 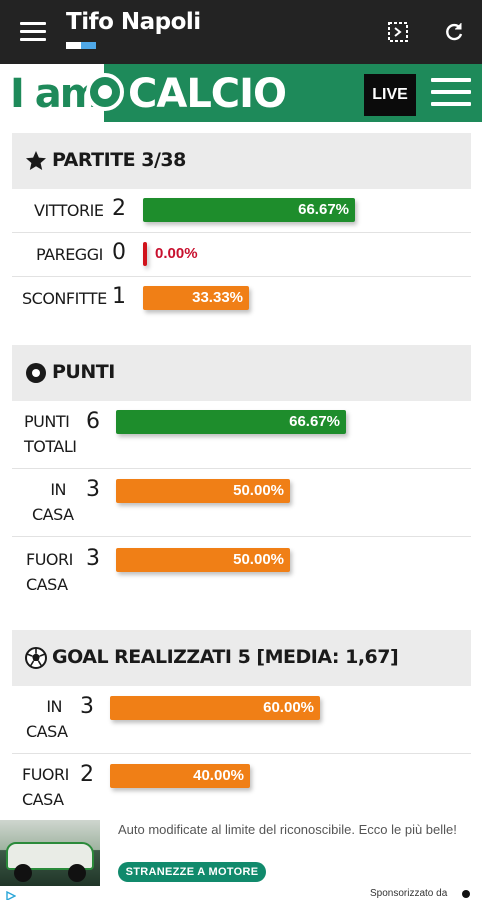 I want to click on sponsored-label: Sponsorizzato da, so click(x=409, y=893).